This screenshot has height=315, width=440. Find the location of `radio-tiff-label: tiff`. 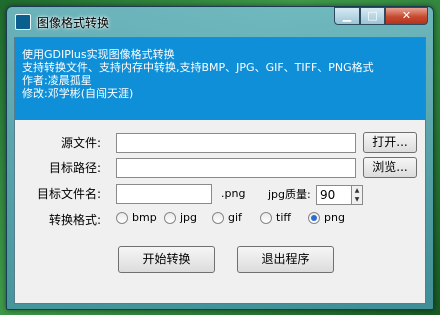

radio-tiff-label: tiff is located at coordinates (283, 217).